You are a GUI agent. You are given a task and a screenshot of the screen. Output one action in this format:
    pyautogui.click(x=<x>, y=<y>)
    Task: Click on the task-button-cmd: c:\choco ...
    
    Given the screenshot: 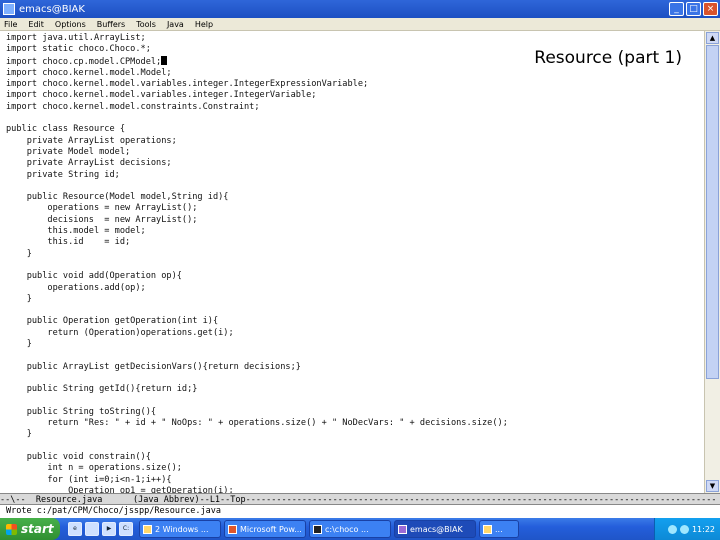 What is the action you would take?
    pyautogui.click(x=350, y=529)
    